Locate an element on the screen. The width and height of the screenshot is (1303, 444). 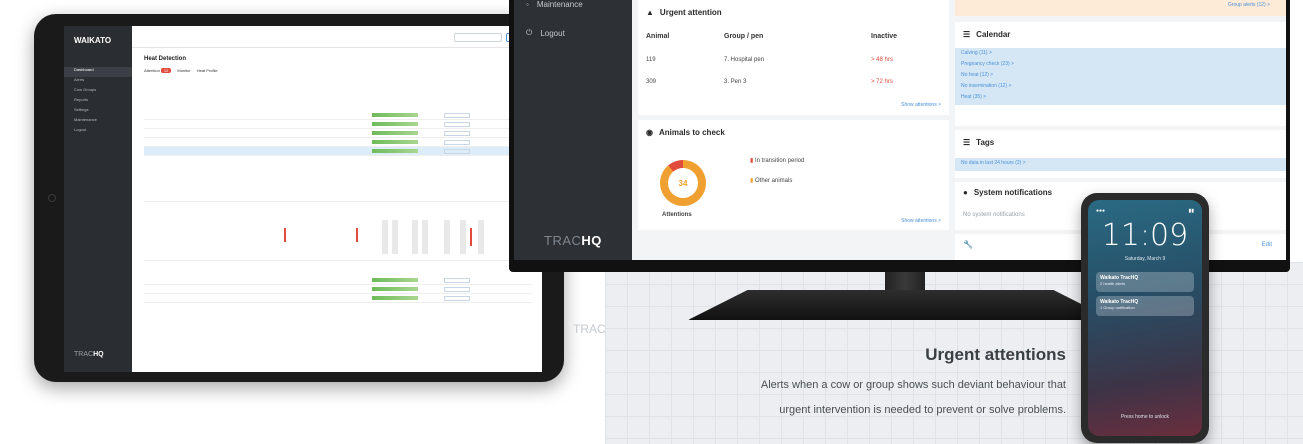
attentions-donut: 34 is located at coordinates (683, 183).